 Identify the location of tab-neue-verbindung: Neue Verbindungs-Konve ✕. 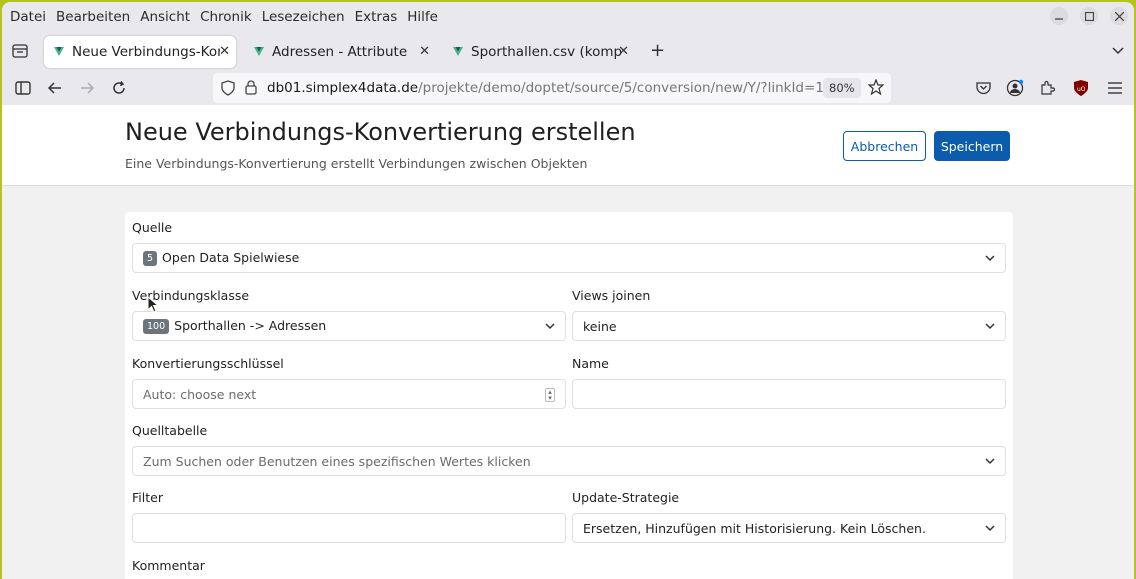
(140, 52).